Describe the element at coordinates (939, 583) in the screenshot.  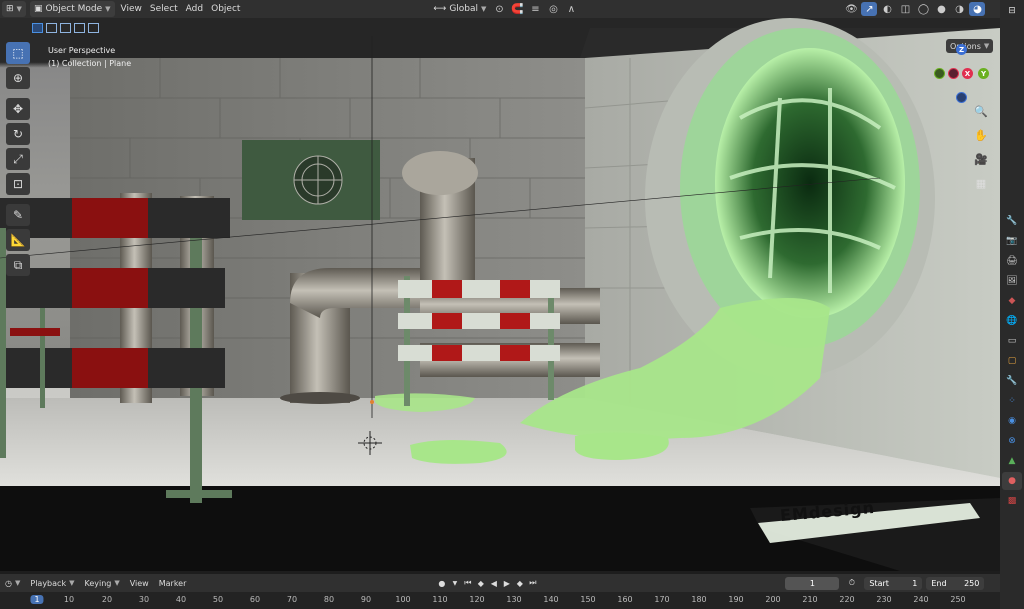
I see `end-label: End` at that location.